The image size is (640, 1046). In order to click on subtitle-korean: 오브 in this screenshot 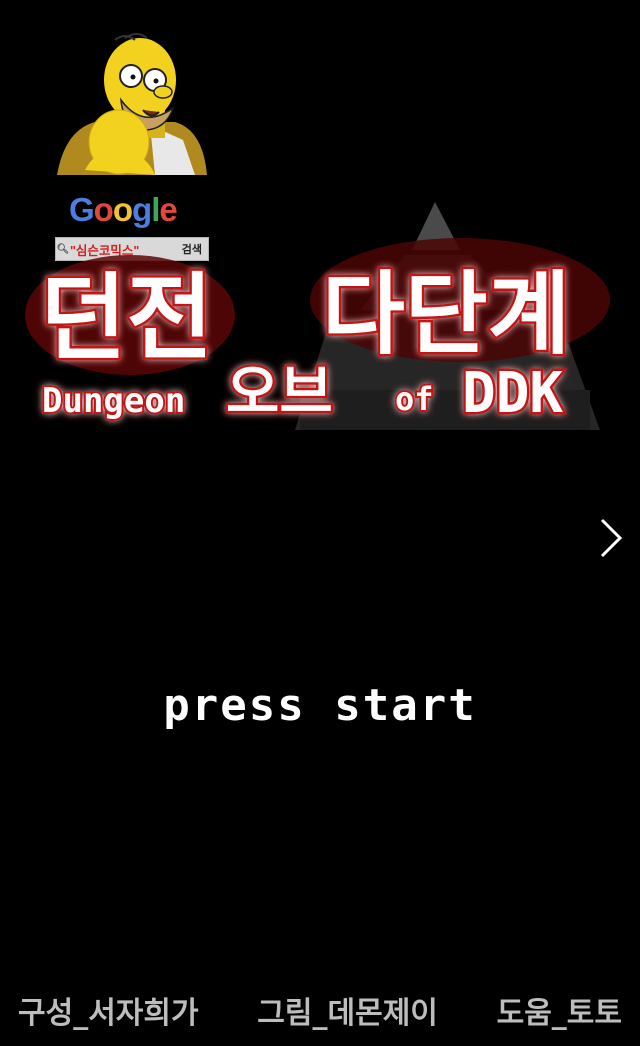, I will do `click(279, 392)`.